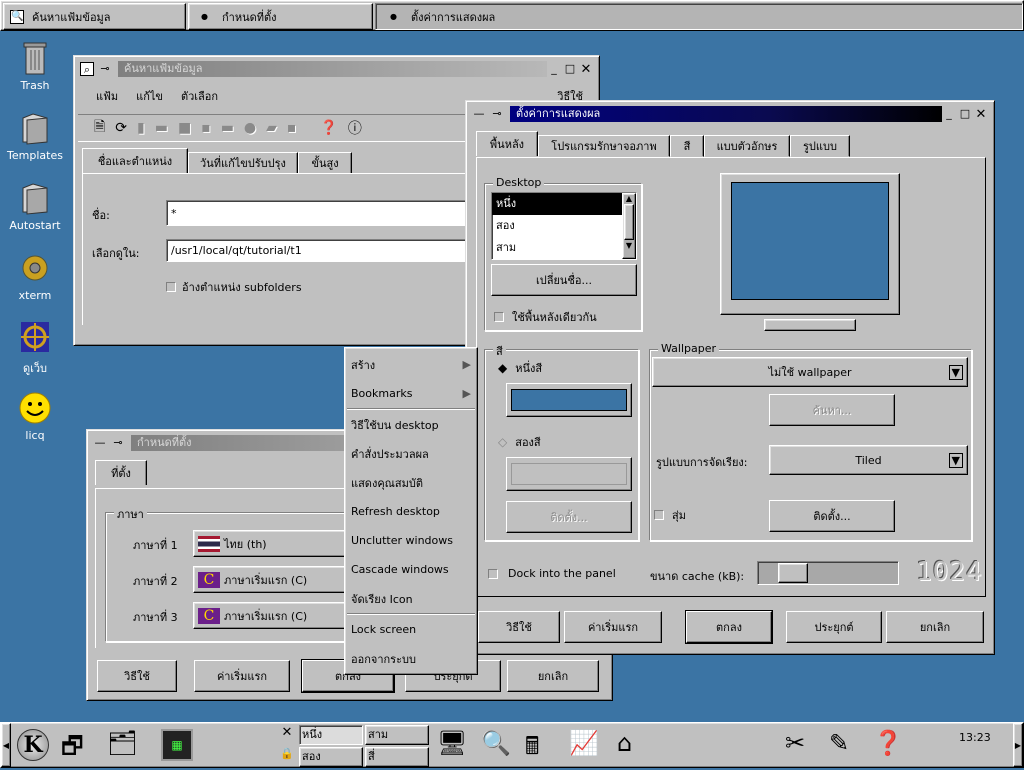 The width and height of the screenshot is (1024, 770). I want to click on desktop-icon-trash: Trash, so click(35, 66).